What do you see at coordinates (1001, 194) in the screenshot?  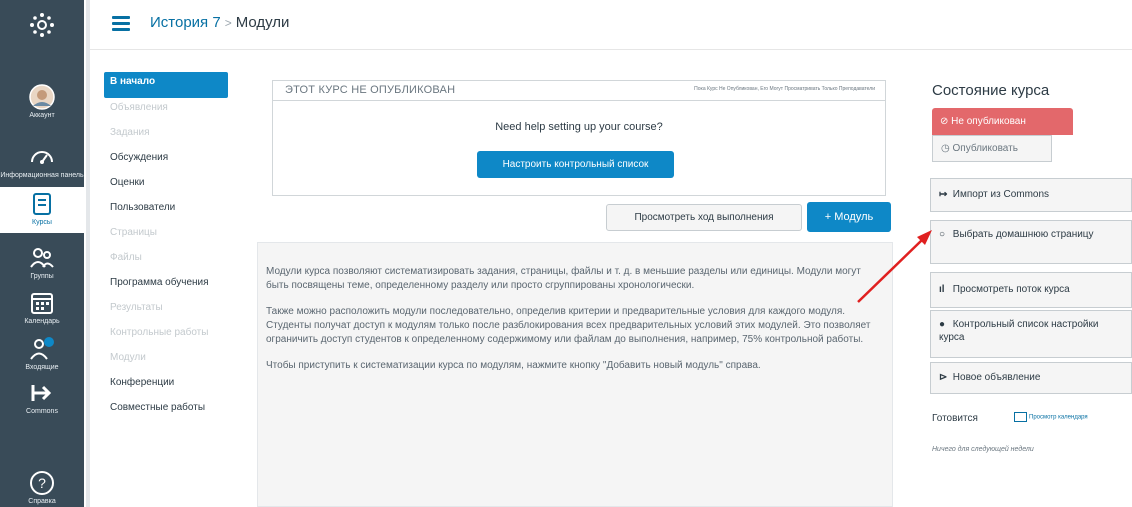 I see `import-label: Импорт из Commons` at bounding box center [1001, 194].